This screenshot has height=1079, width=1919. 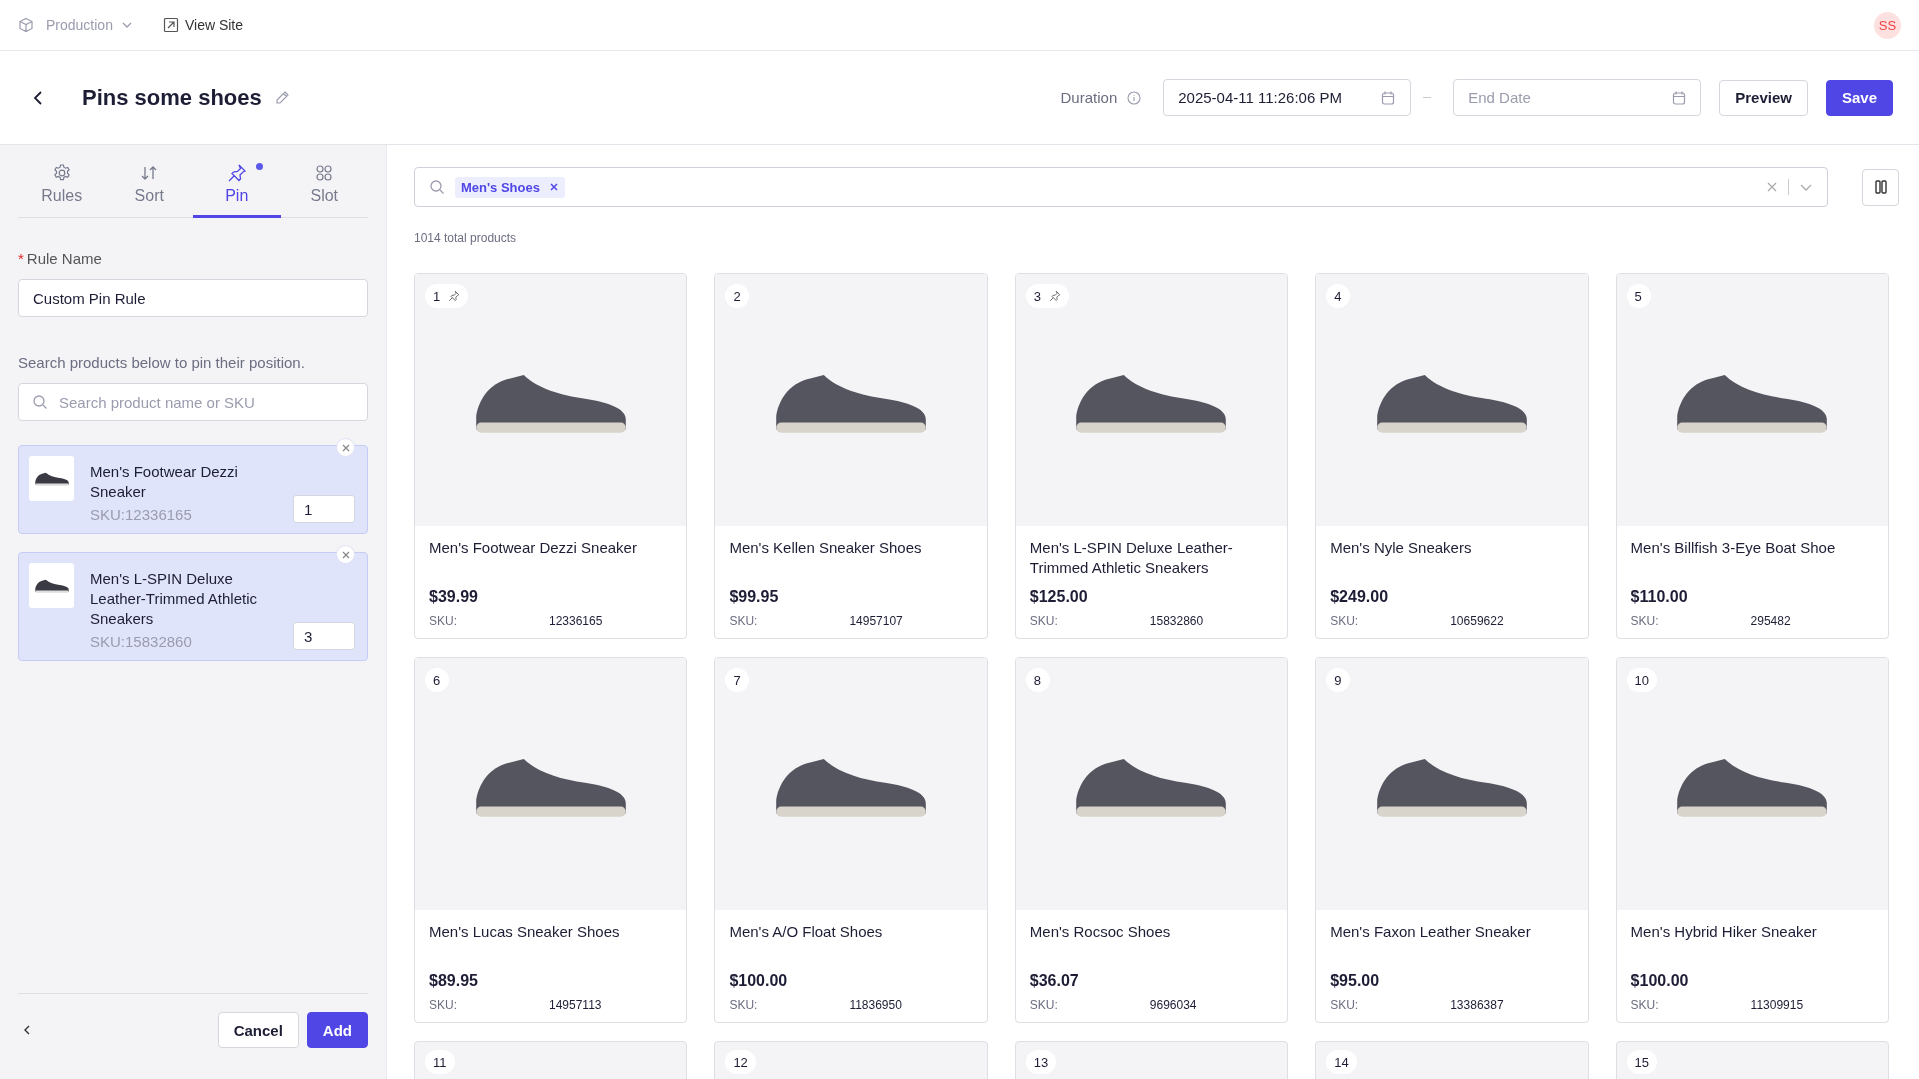 I want to click on position-input: 3, so click(x=324, y=636).